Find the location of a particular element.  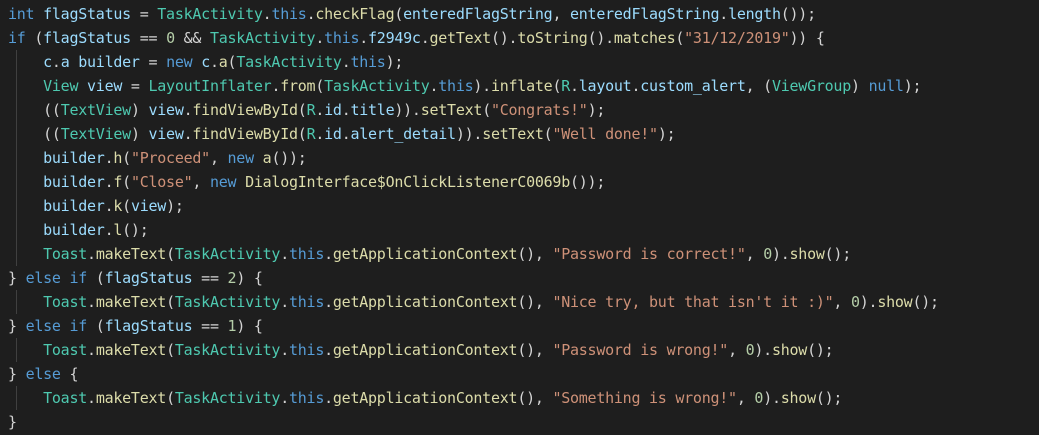

code-token: view is located at coordinates (166, 134).